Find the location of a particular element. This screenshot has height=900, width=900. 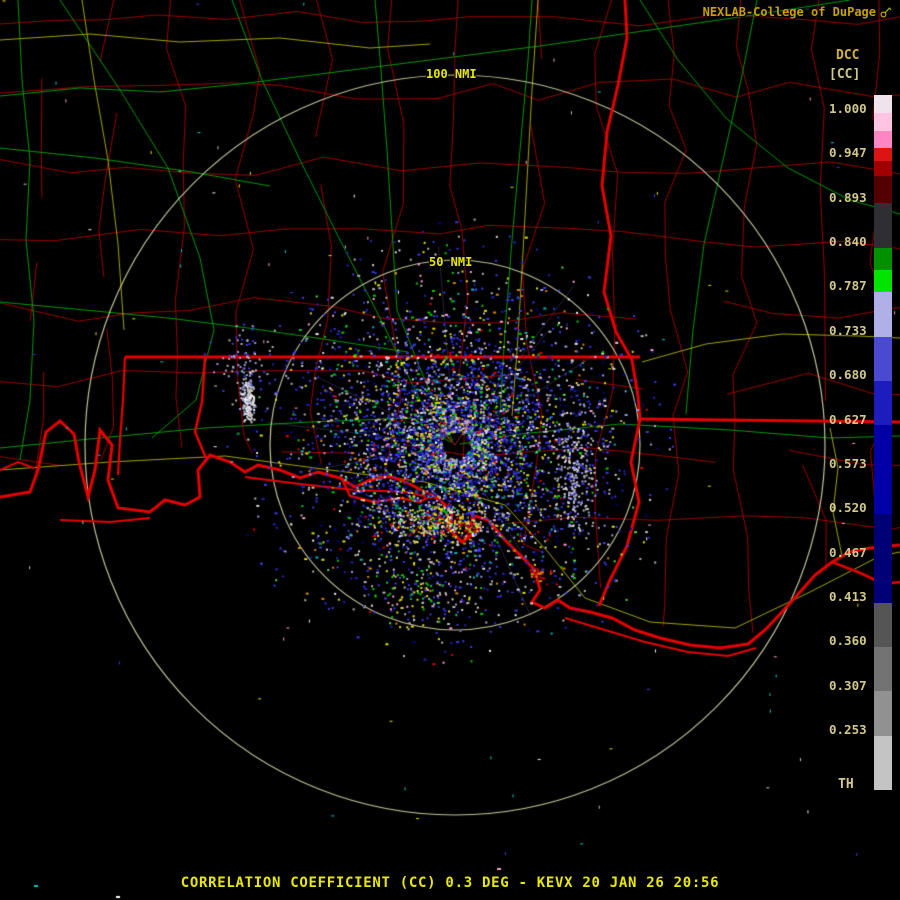

colorbar-tick: 0.307 is located at coordinates (848, 685).